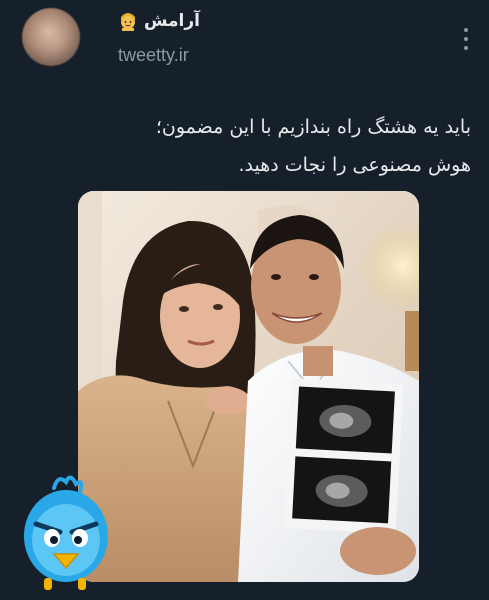 The height and width of the screenshot is (600, 489). What do you see at coordinates (343, 456) in the screenshot?
I see `ultrasound-print` at bounding box center [343, 456].